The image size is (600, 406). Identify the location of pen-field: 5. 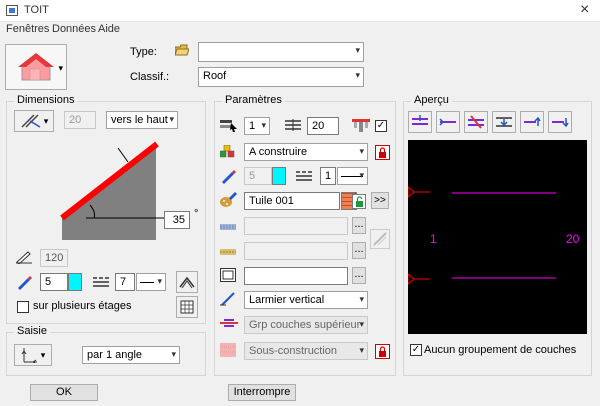
(54, 282).